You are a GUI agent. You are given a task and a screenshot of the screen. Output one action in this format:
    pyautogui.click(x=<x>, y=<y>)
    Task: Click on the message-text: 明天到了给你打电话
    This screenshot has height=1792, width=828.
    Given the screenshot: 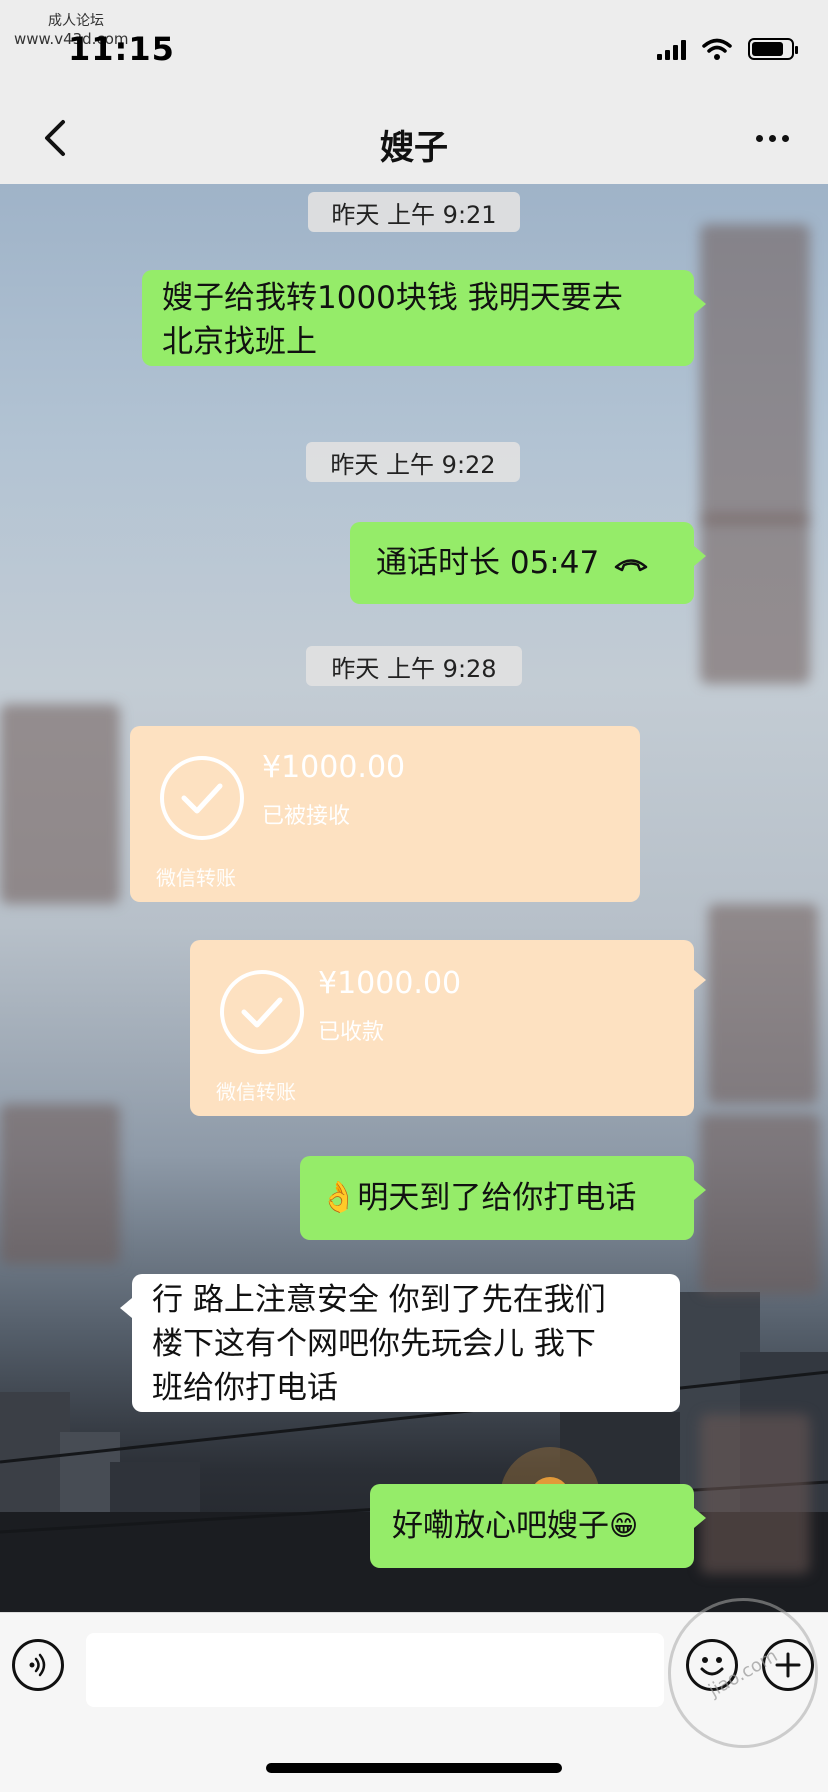 What is the action you would take?
    pyautogui.click(x=497, y=1198)
    